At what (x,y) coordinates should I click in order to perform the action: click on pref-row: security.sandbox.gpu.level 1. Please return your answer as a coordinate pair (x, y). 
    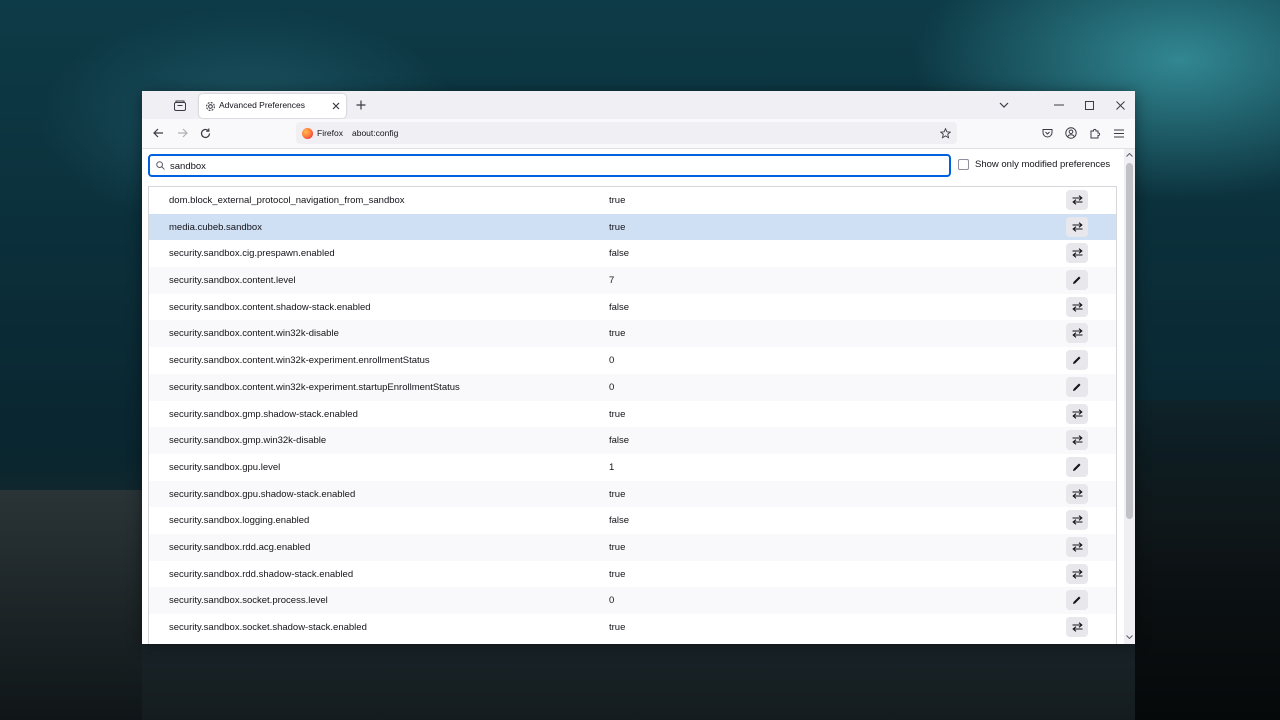
    Looking at the image, I should click on (632, 467).